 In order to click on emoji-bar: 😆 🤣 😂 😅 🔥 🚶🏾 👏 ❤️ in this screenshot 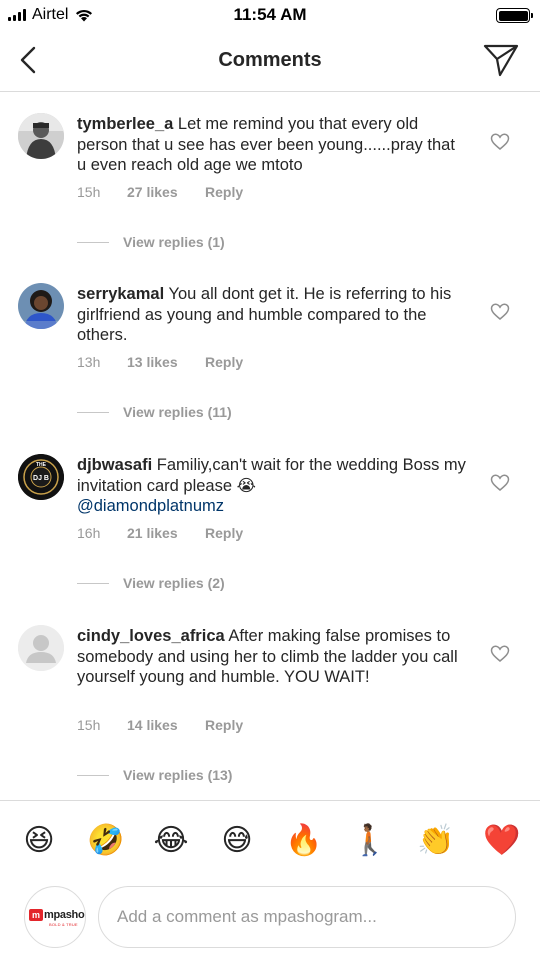, I will do `click(270, 840)`.